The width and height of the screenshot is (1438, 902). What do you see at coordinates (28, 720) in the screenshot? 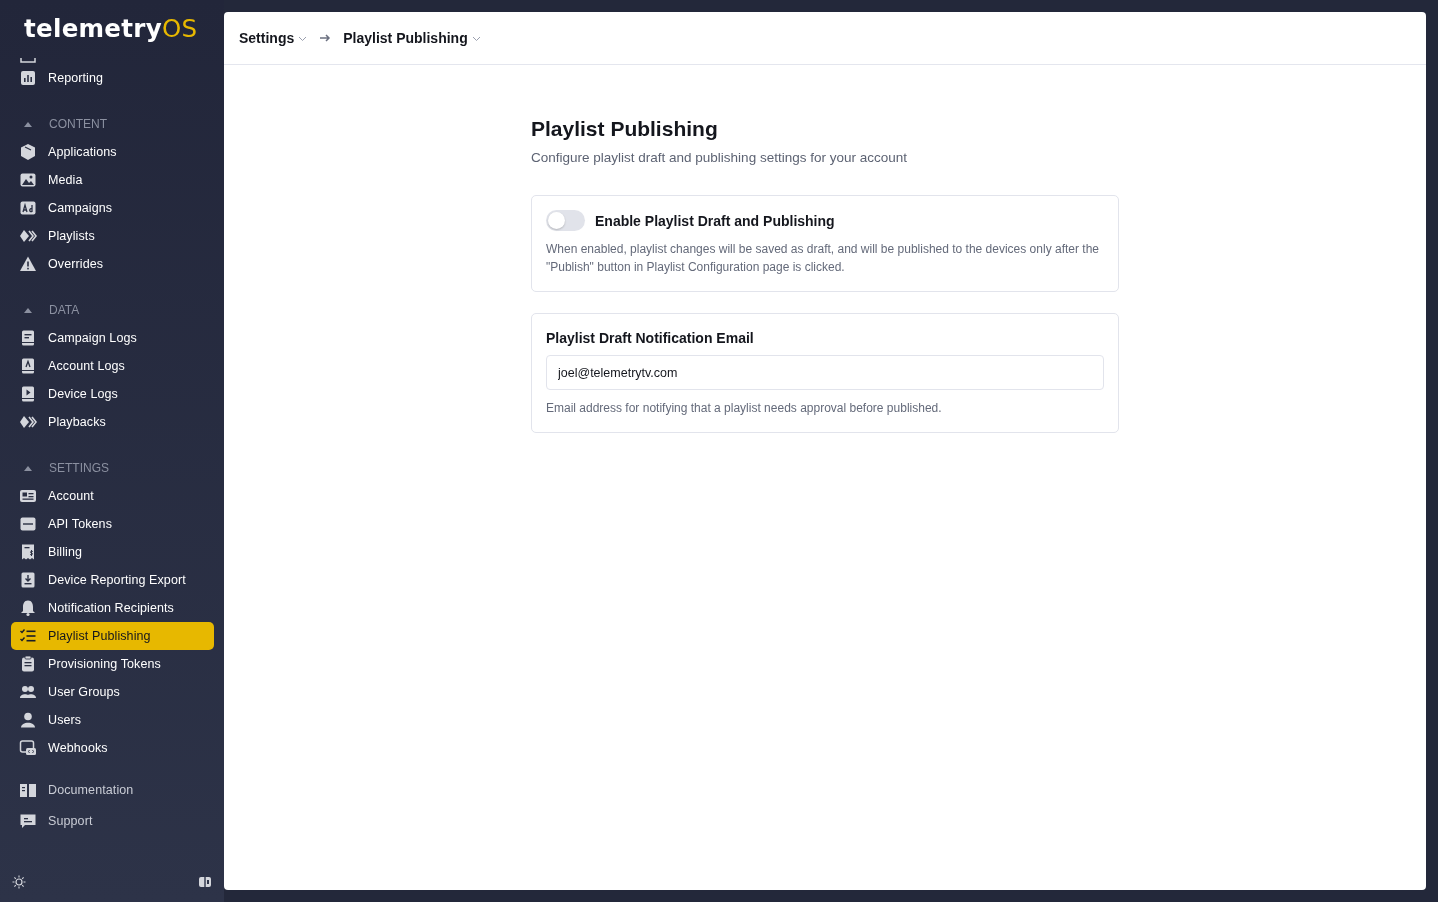
I see `user-icon` at bounding box center [28, 720].